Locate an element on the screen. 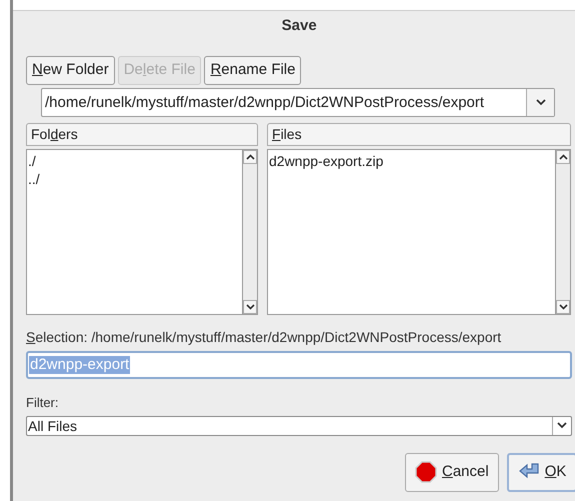 Image resolution: width=575 pixels, height=501 pixels. stop-sign-icon is located at coordinates (426, 472).